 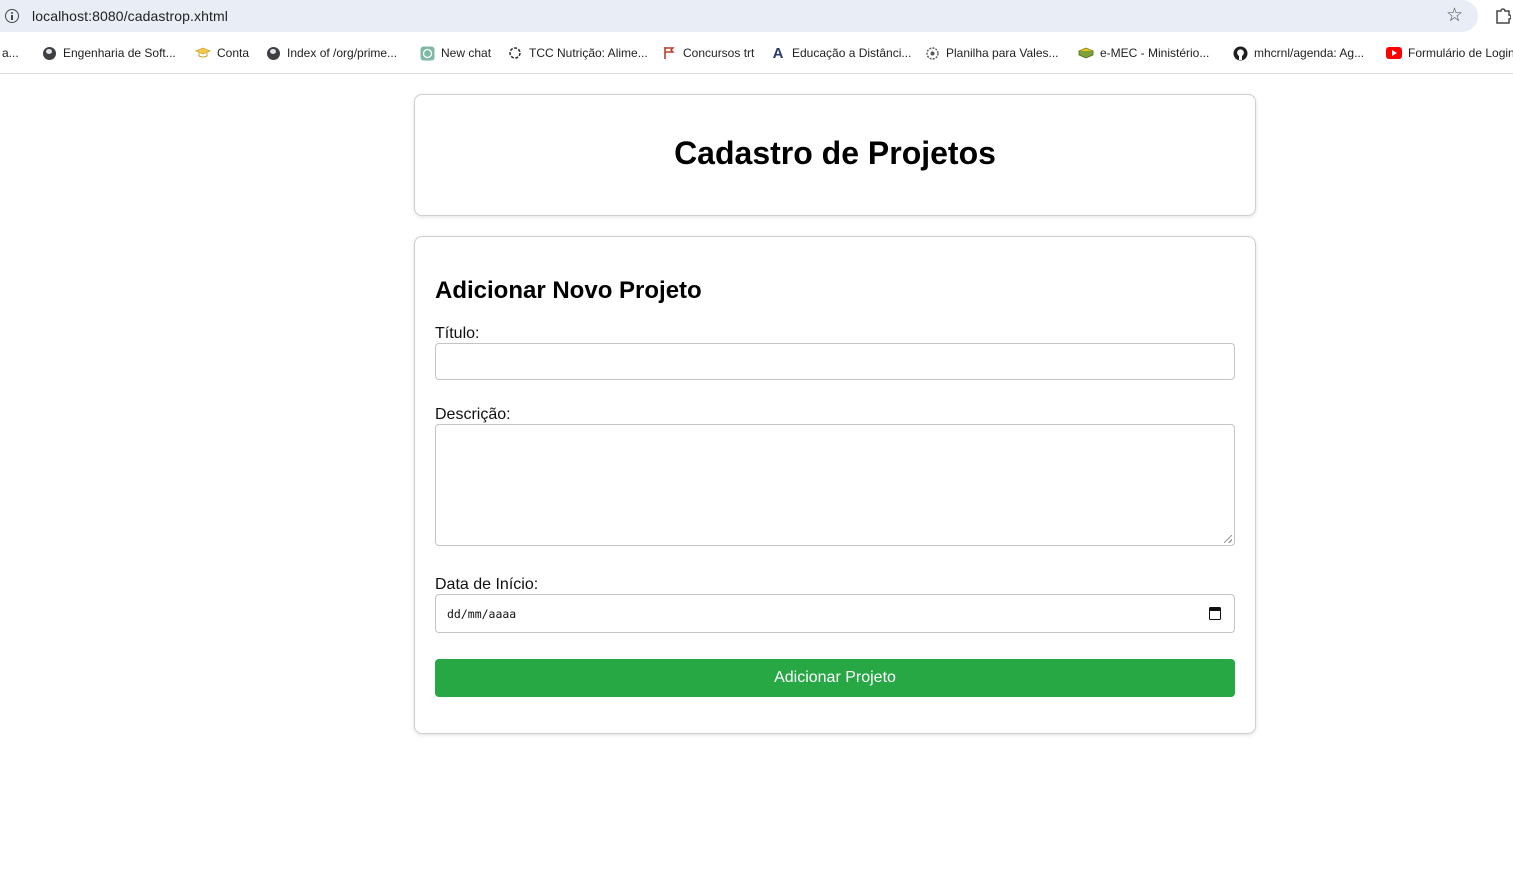 I want to click on openai-icon, so click(x=515, y=53).